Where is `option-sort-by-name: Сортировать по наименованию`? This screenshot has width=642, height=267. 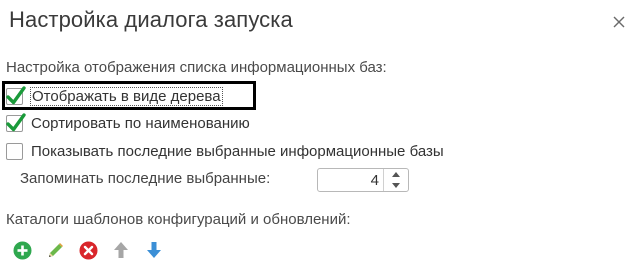
option-sort-by-name: Сортировать по наименованию is located at coordinates (128, 123).